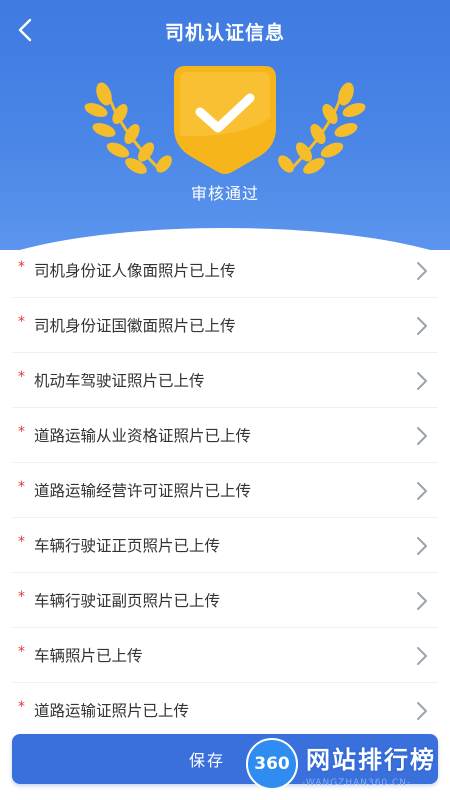 The width and height of the screenshot is (450, 800). I want to click on back-button, so click(25, 30).